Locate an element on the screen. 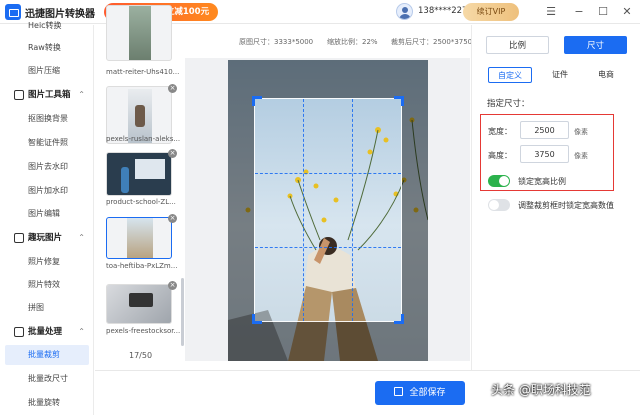 The image size is (640, 415). watermark-text: 头条 @职场科技范 is located at coordinates (541, 390).